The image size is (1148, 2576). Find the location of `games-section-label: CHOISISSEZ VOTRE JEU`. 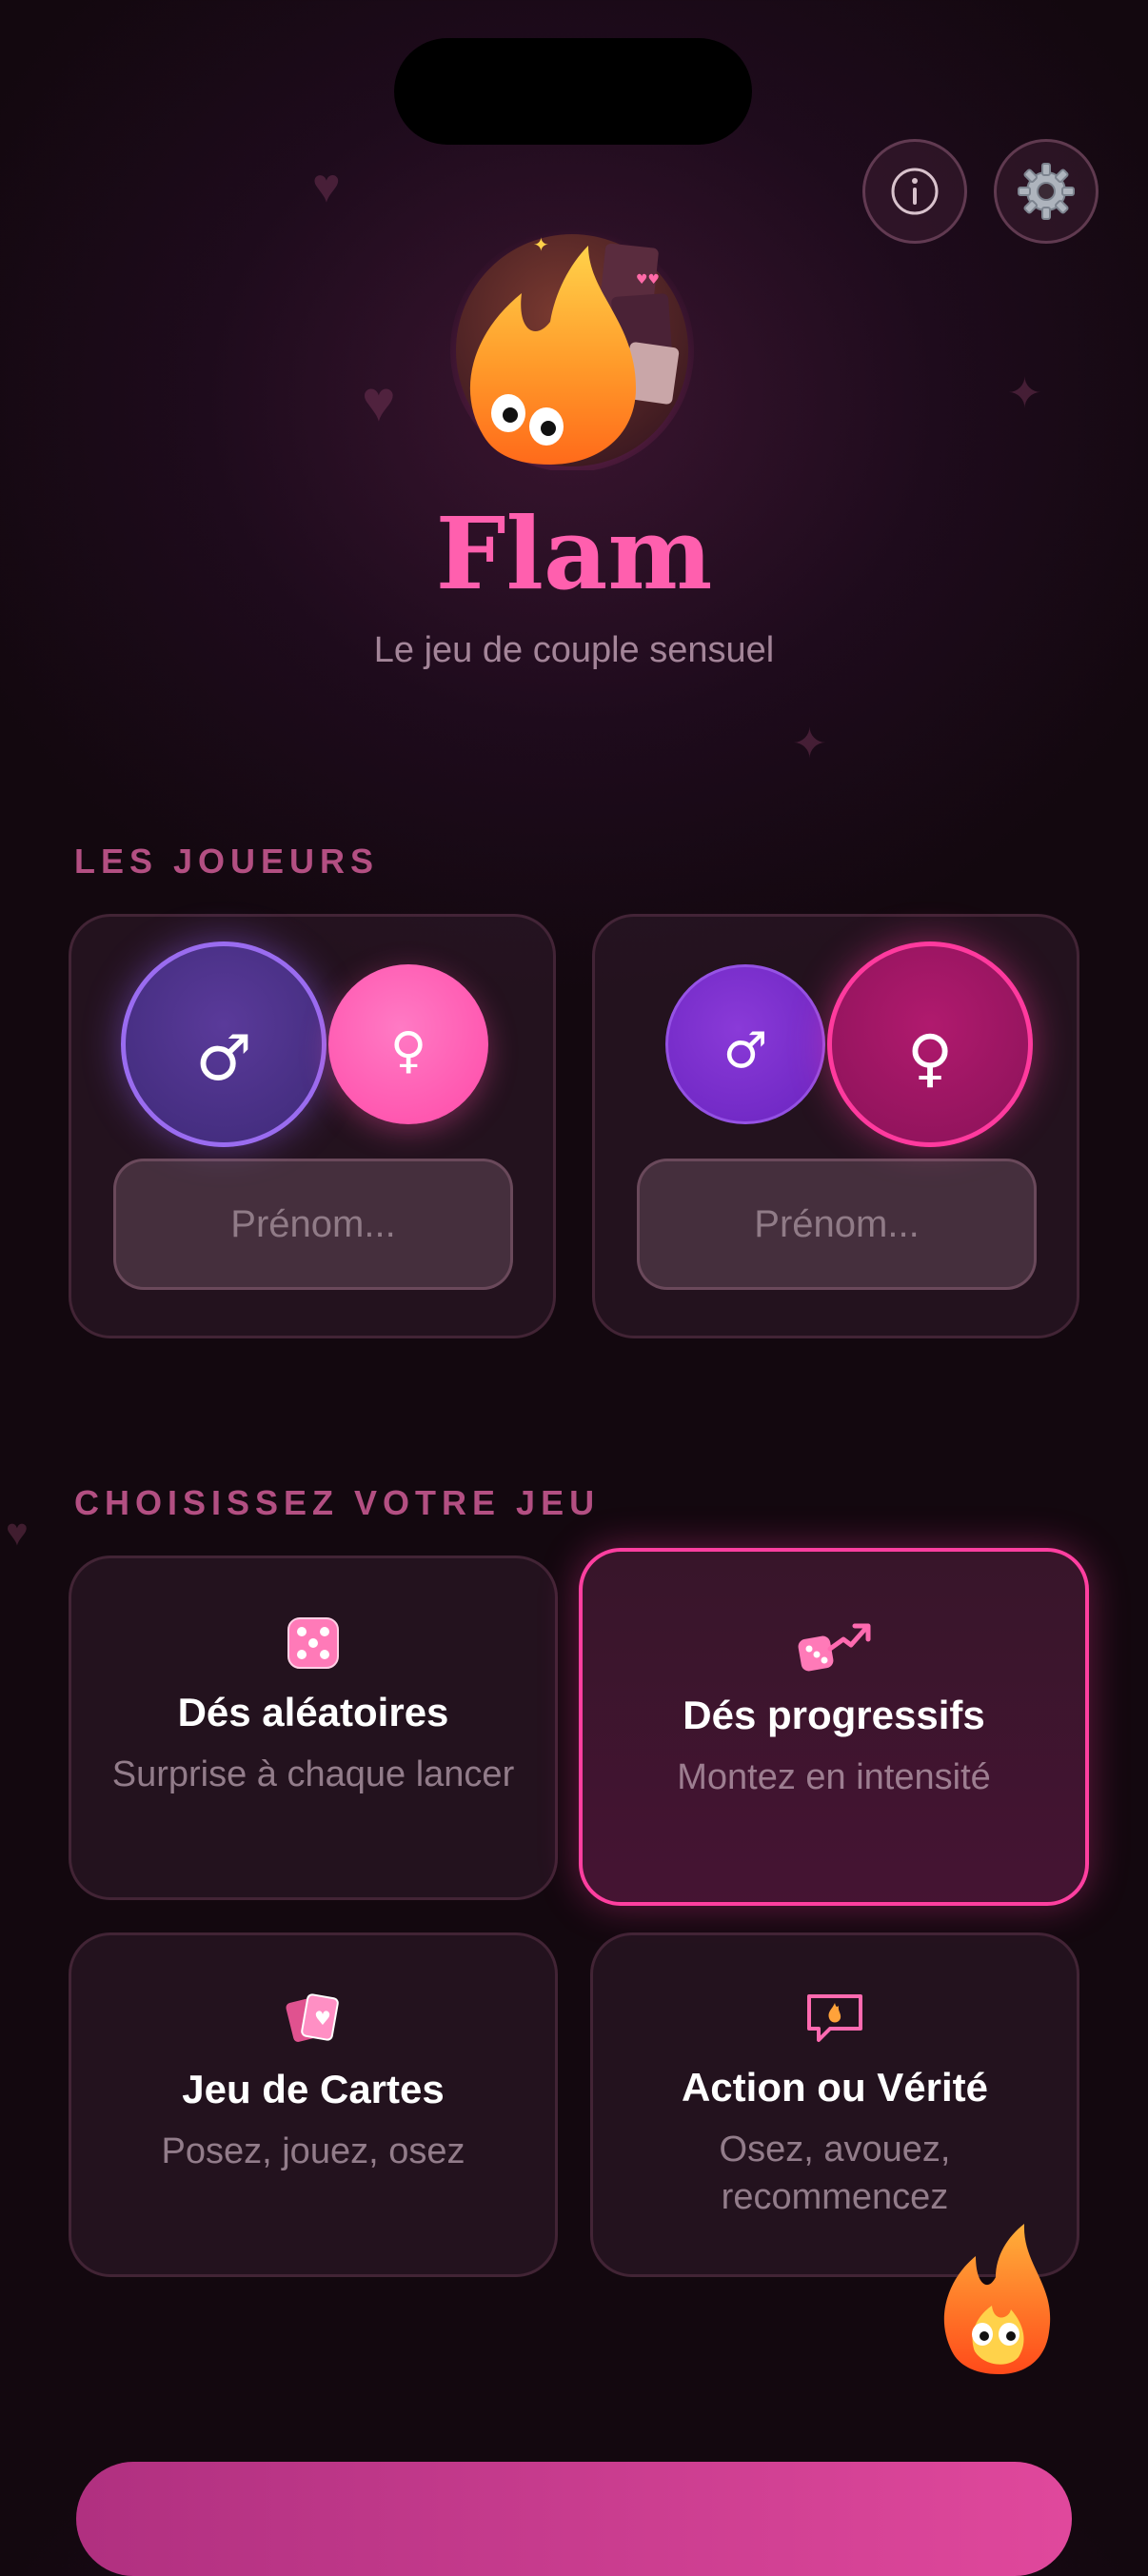

games-section-label: CHOISISSEZ VOTRE JEU is located at coordinates (337, 1502).